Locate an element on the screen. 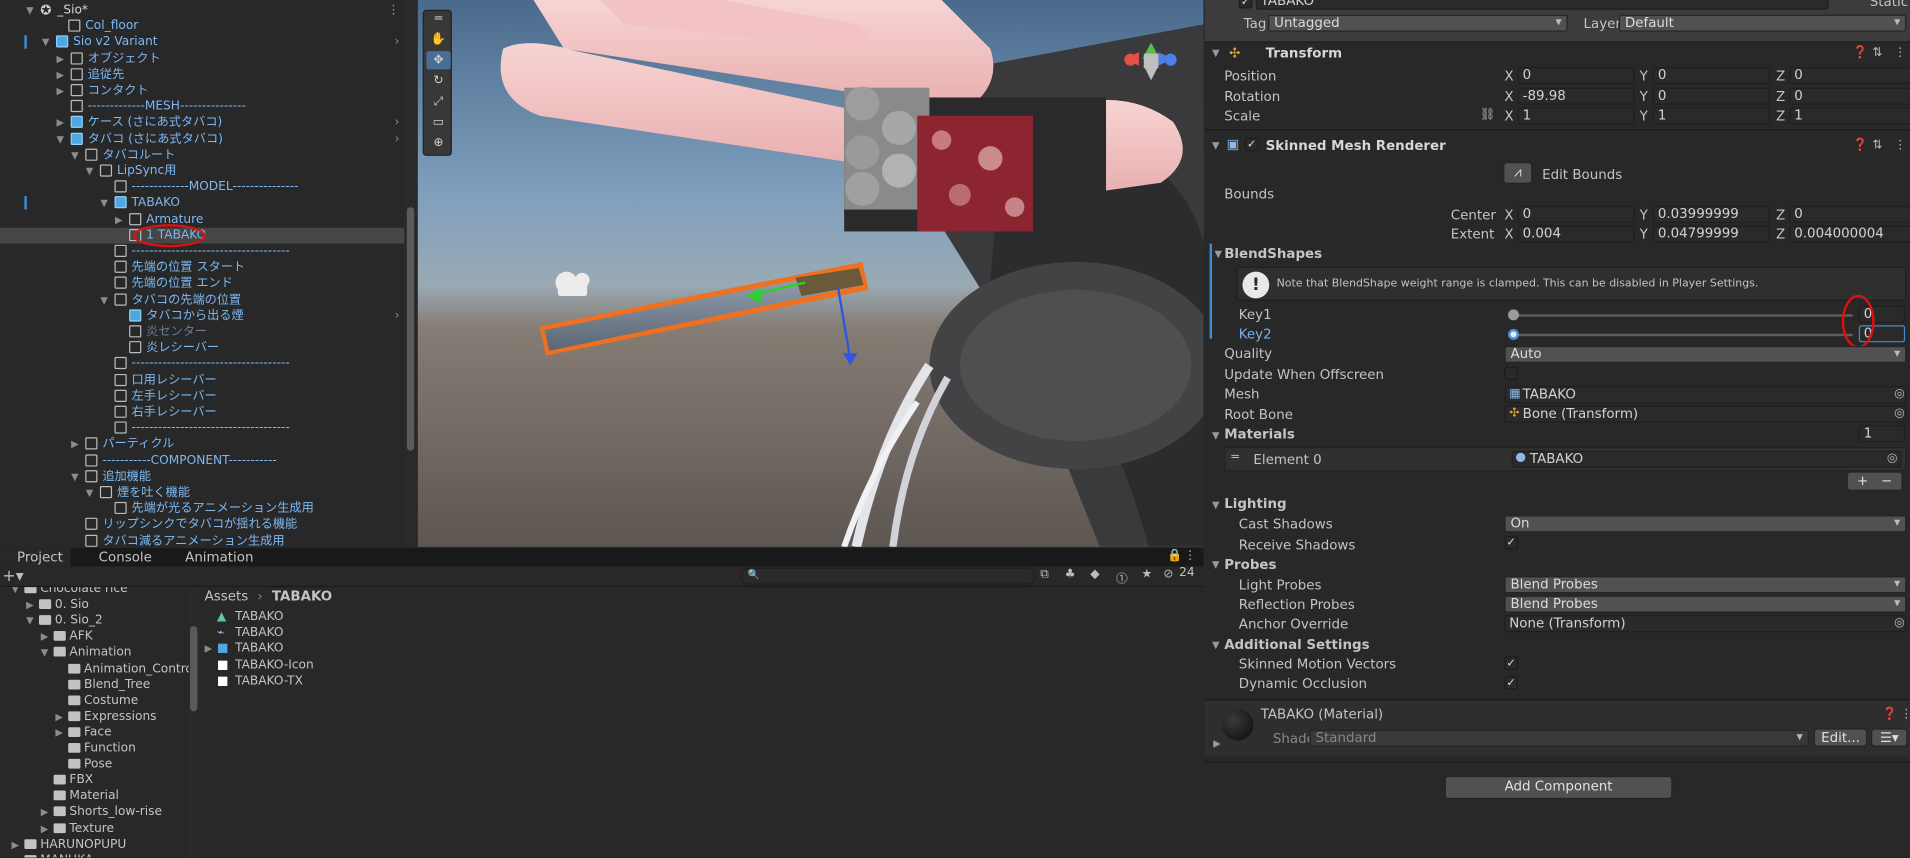 This screenshot has height=858, width=1910. breadcrumb-assets: Assets is located at coordinates (227, 596).